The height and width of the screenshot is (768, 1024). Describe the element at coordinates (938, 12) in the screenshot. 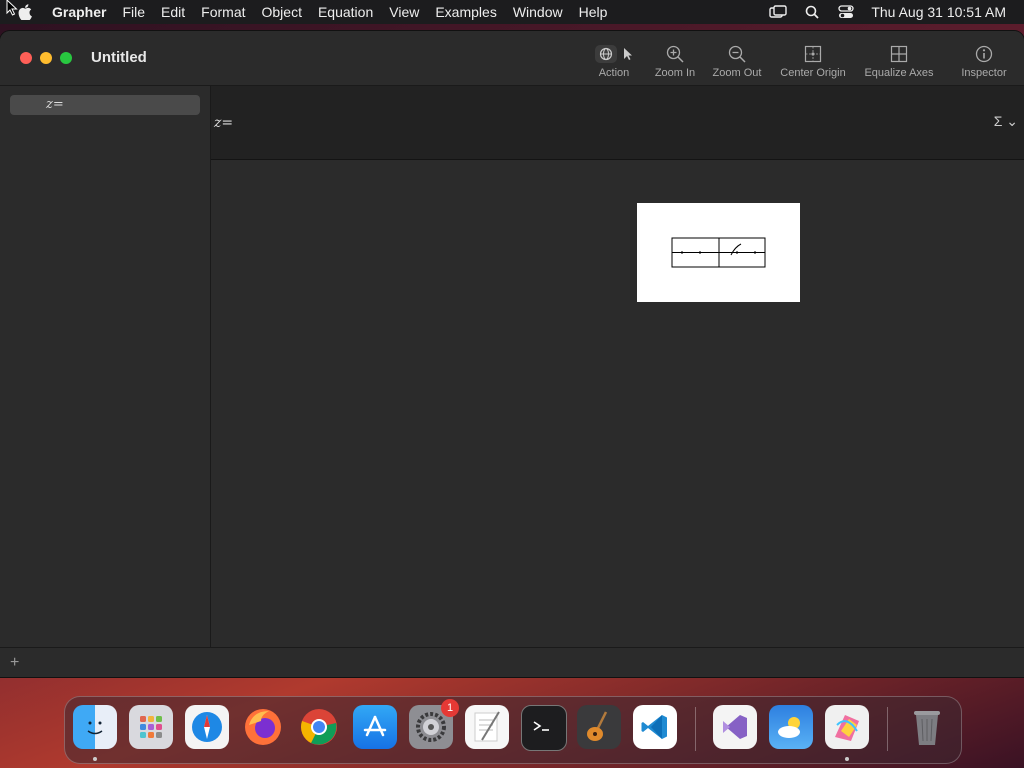

I see `menu-clock: Thu Aug 31 10:51 AM` at that location.